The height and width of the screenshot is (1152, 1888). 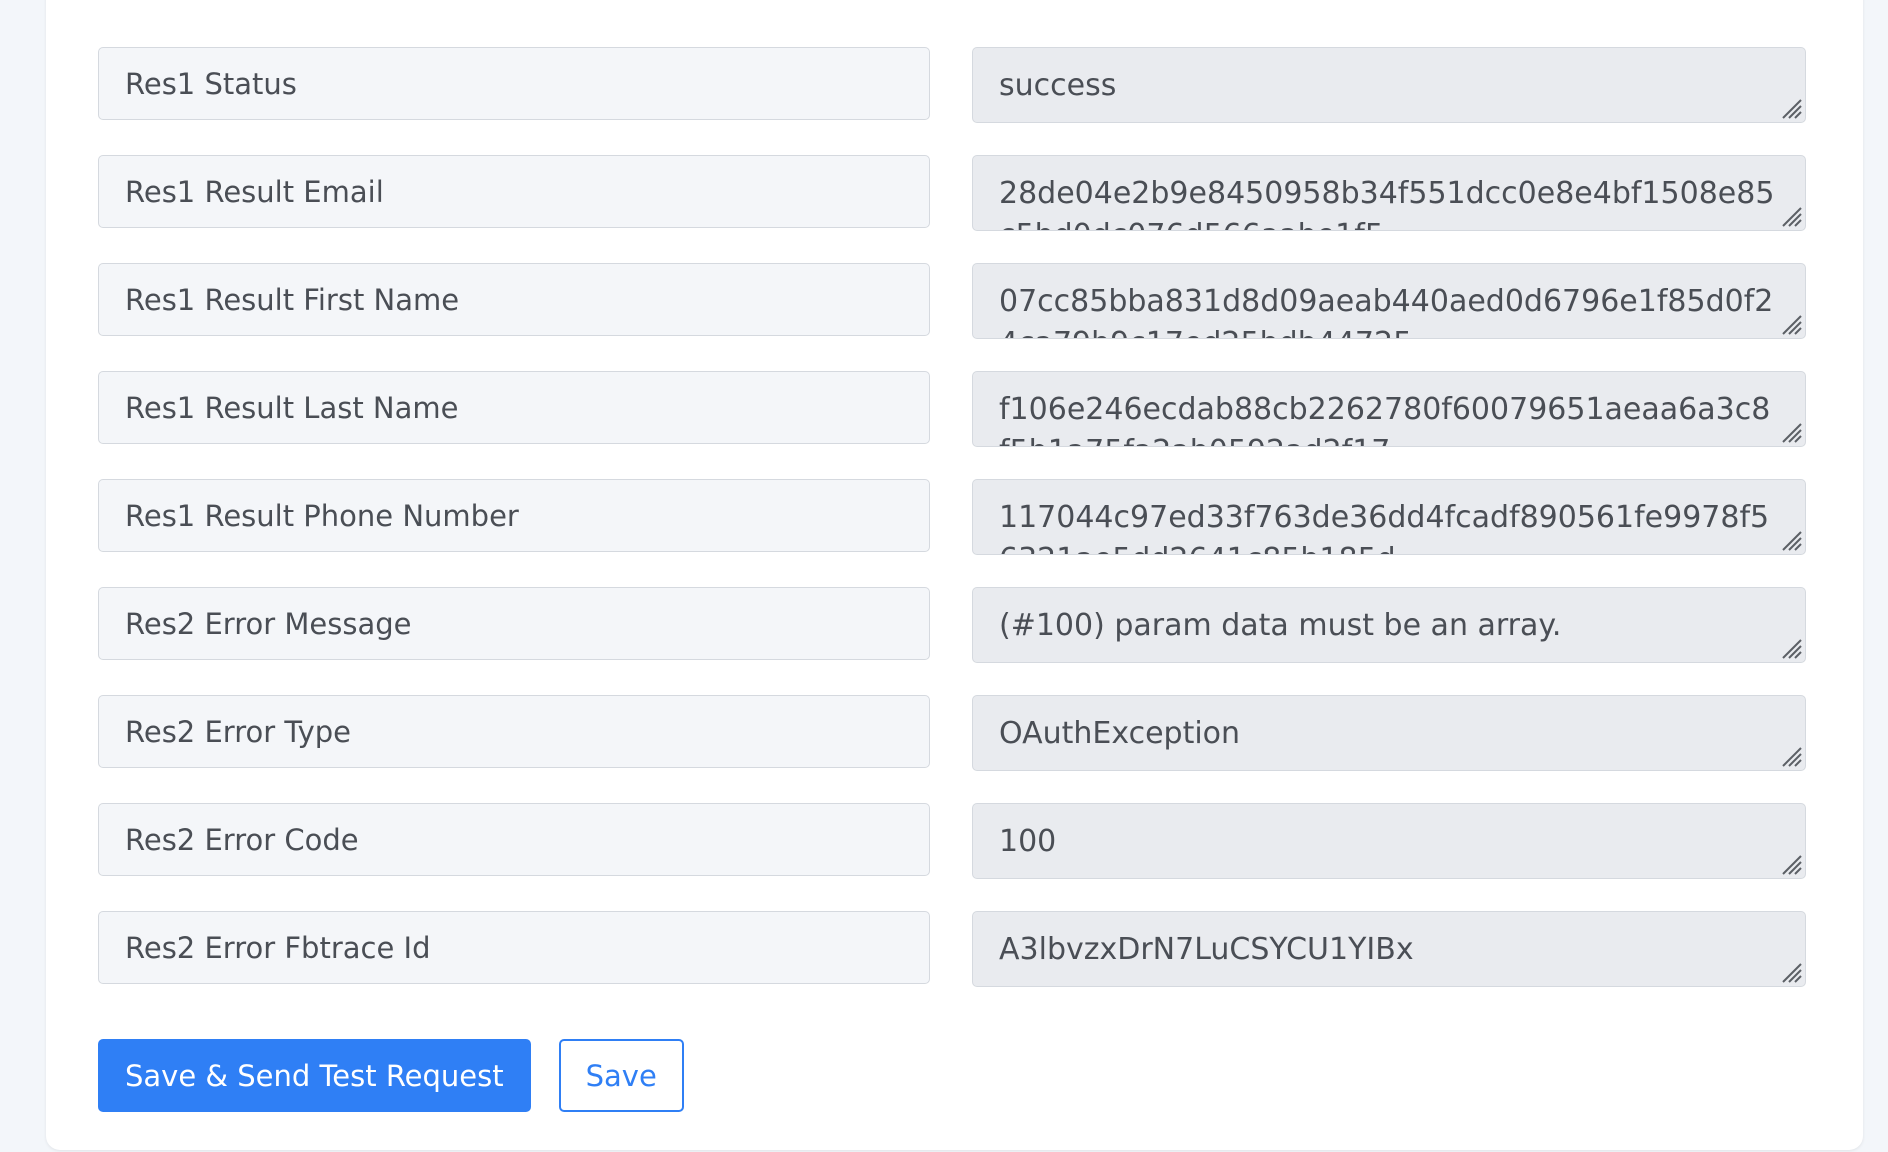 I want to click on field-value-text: success, so click(x=1058, y=85).